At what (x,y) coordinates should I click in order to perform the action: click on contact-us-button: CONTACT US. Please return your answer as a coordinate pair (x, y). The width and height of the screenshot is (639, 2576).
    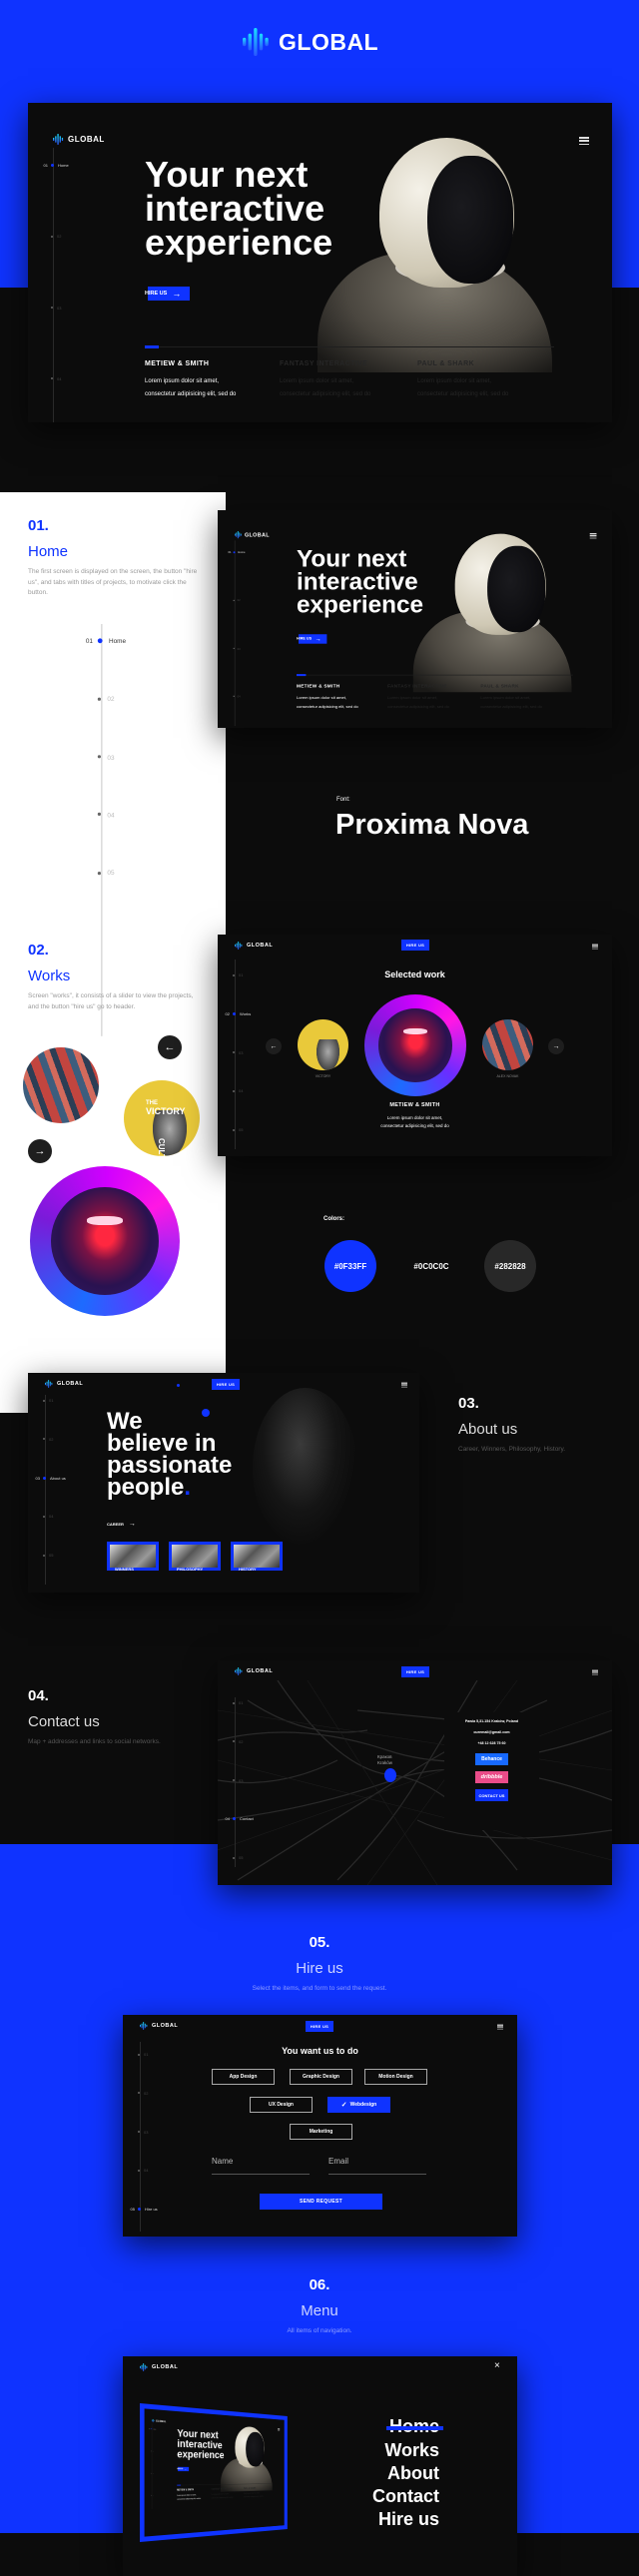
    Looking at the image, I should click on (491, 1795).